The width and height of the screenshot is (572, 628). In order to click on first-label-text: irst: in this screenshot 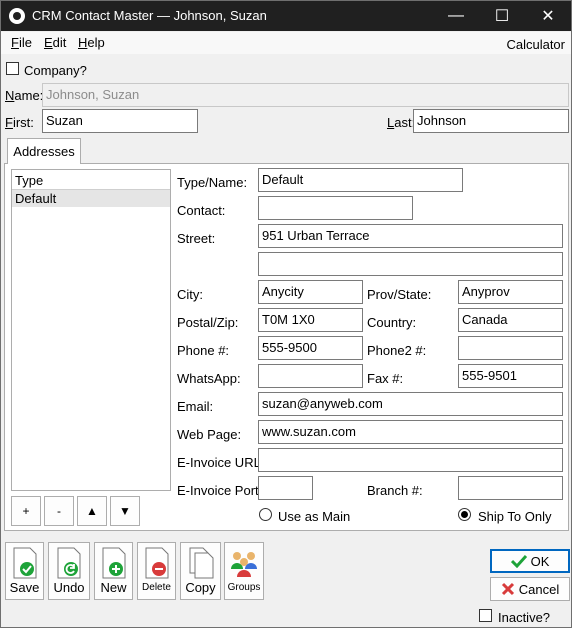, I will do `click(23, 122)`.